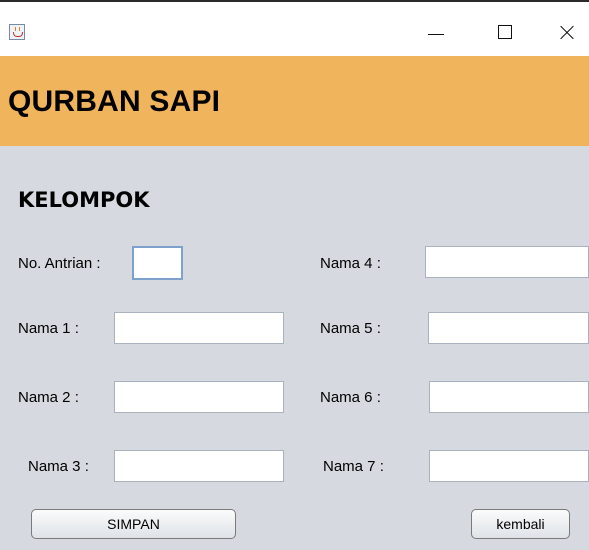 The image size is (589, 550). What do you see at coordinates (508, 328) in the screenshot?
I see `nama5-input` at bounding box center [508, 328].